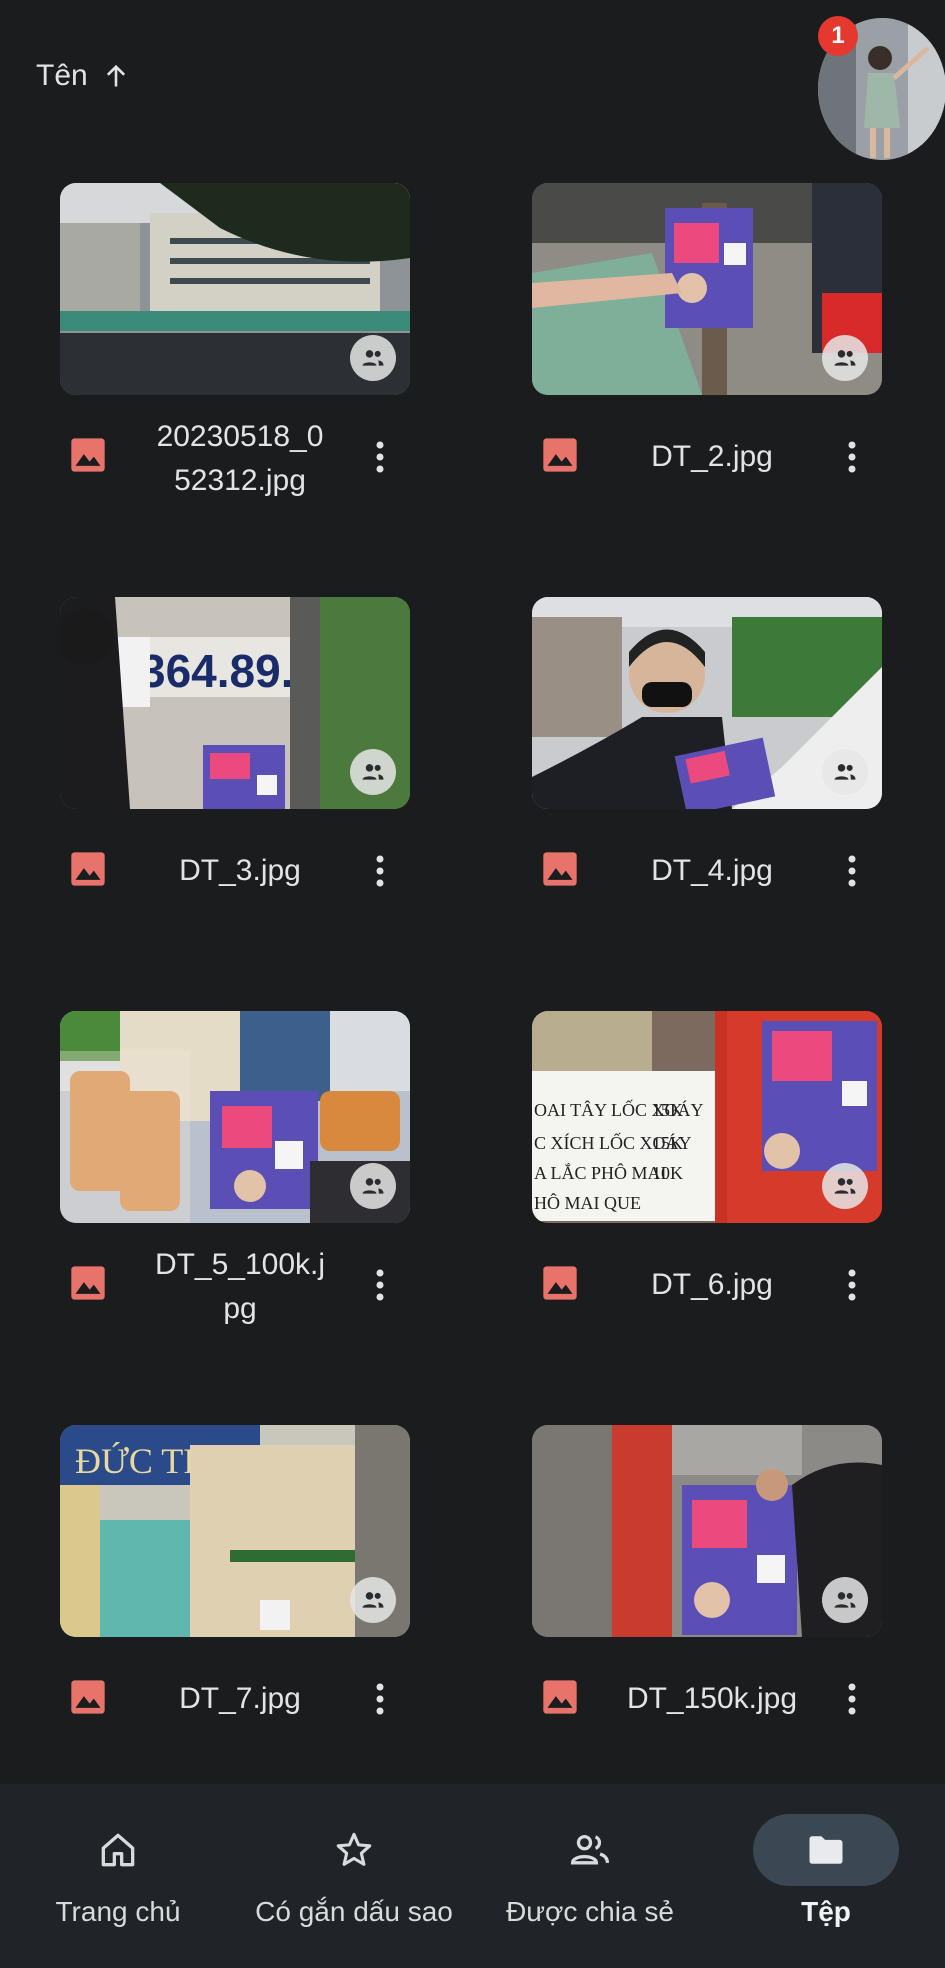 The image size is (945, 1968). I want to click on nav-shared: Được chia sẻ, so click(590, 1876).